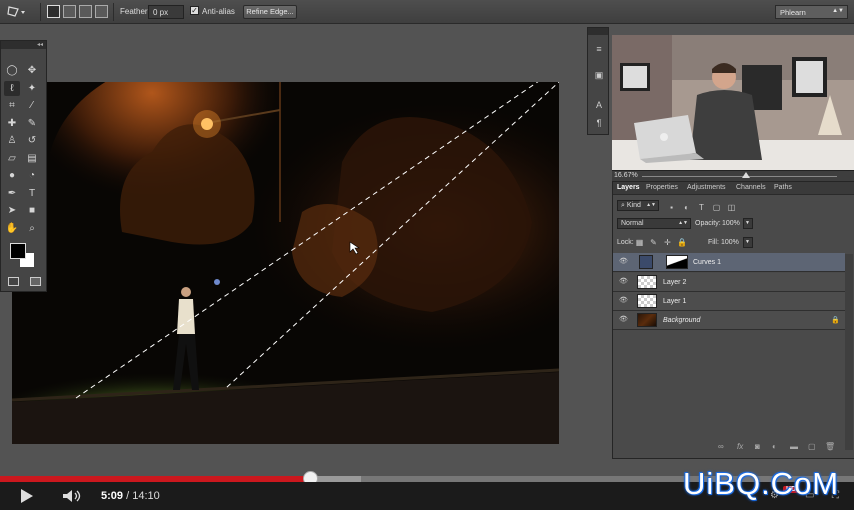 This screenshot has width=854, height=510. Describe the element at coordinates (23, 45) in the screenshot. I see `panel-collapse-icon: ◂◂` at that location.